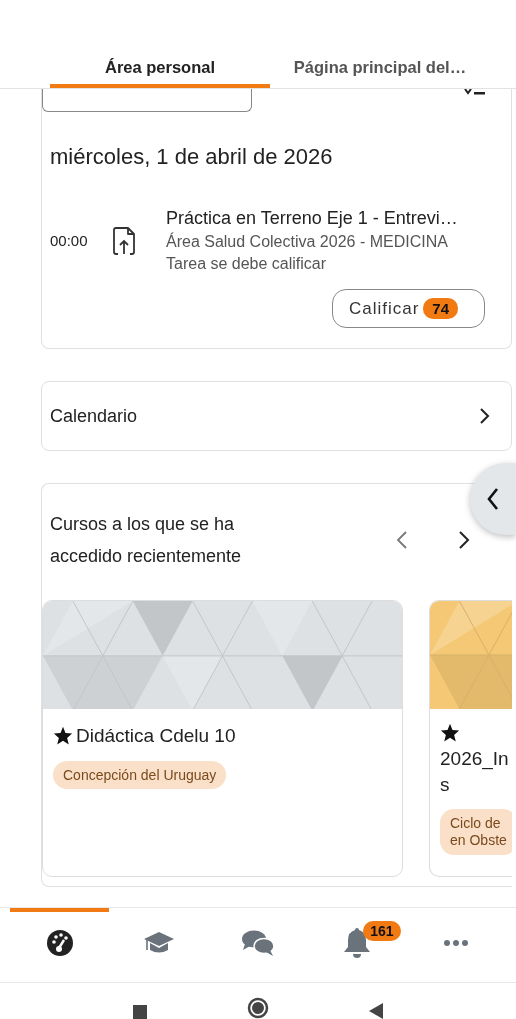 This screenshot has width=516, height=1019. Describe the element at coordinates (474, 772) in the screenshot. I see `course-name: 2026_In s` at that location.